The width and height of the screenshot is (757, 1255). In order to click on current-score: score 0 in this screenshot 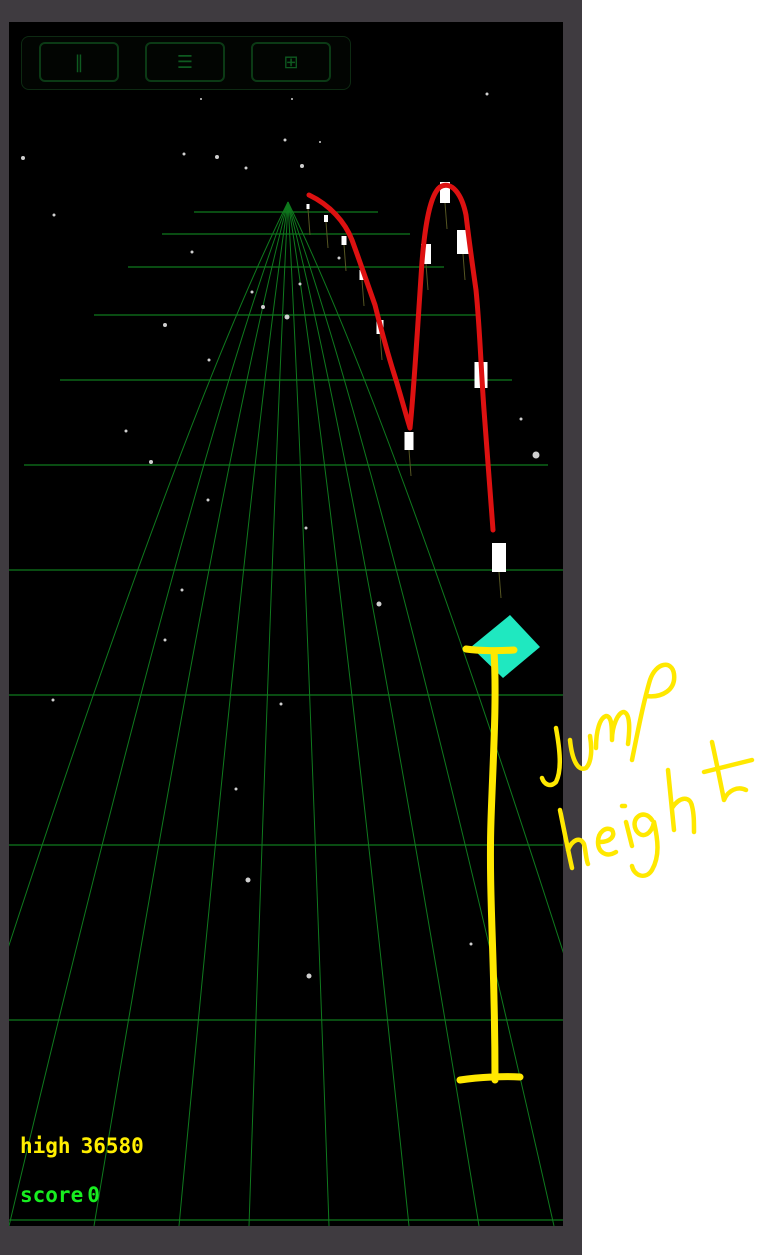, I will do `click(60, 1195)`.